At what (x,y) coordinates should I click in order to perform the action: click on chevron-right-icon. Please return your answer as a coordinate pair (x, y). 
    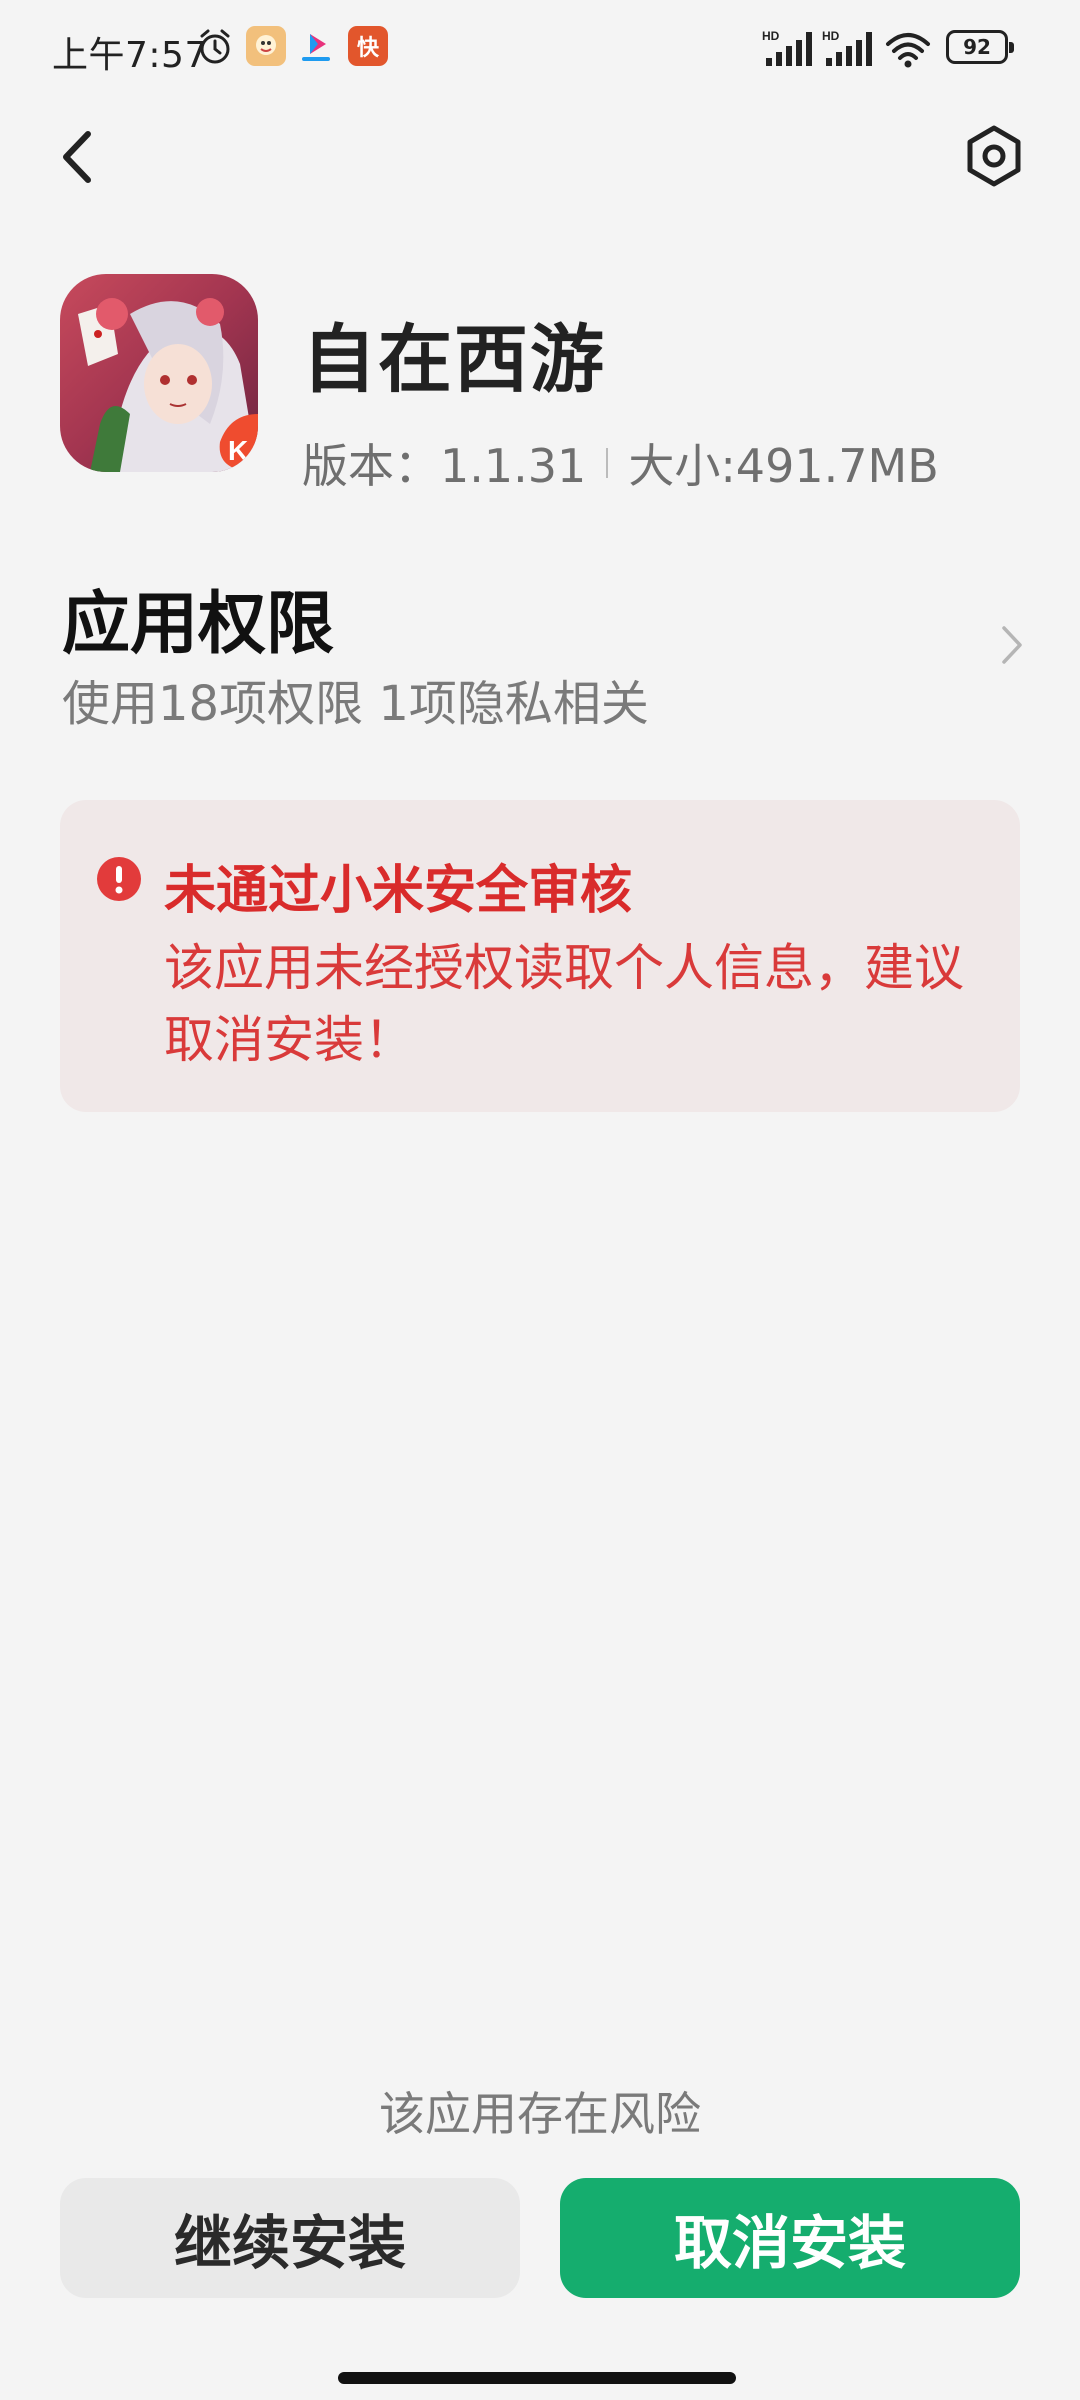
    Looking at the image, I should click on (1012, 645).